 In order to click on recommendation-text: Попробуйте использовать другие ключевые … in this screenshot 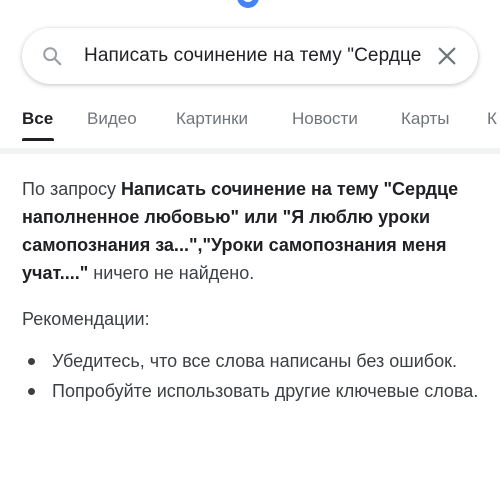, I will do `click(265, 391)`.